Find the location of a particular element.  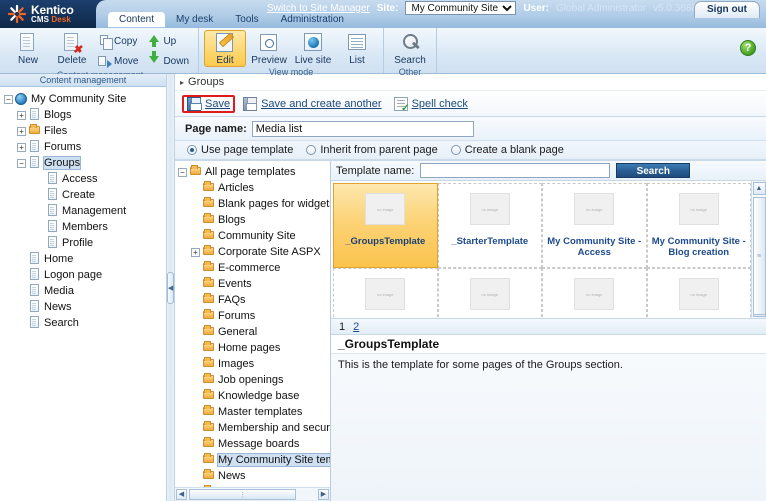

tpl-node-job-openings: Job openings is located at coordinates (254, 380).